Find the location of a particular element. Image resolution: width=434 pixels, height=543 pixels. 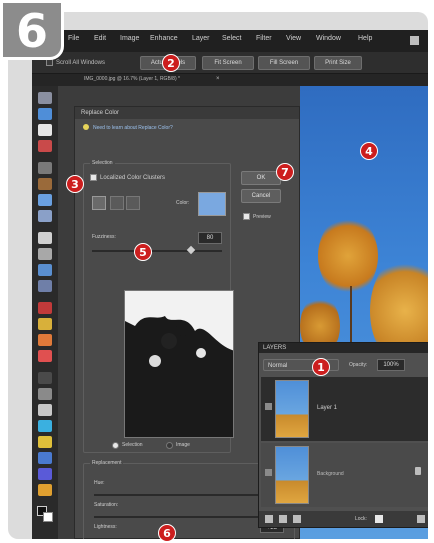

layers-panel-title: LAYERS is located at coordinates (343, 348).